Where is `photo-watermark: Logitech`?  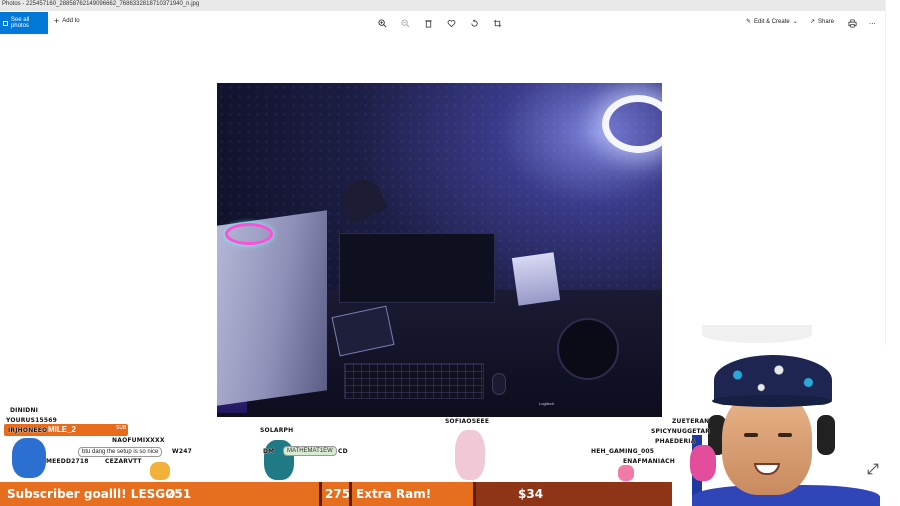
photo-watermark: Logitech is located at coordinates (547, 403).